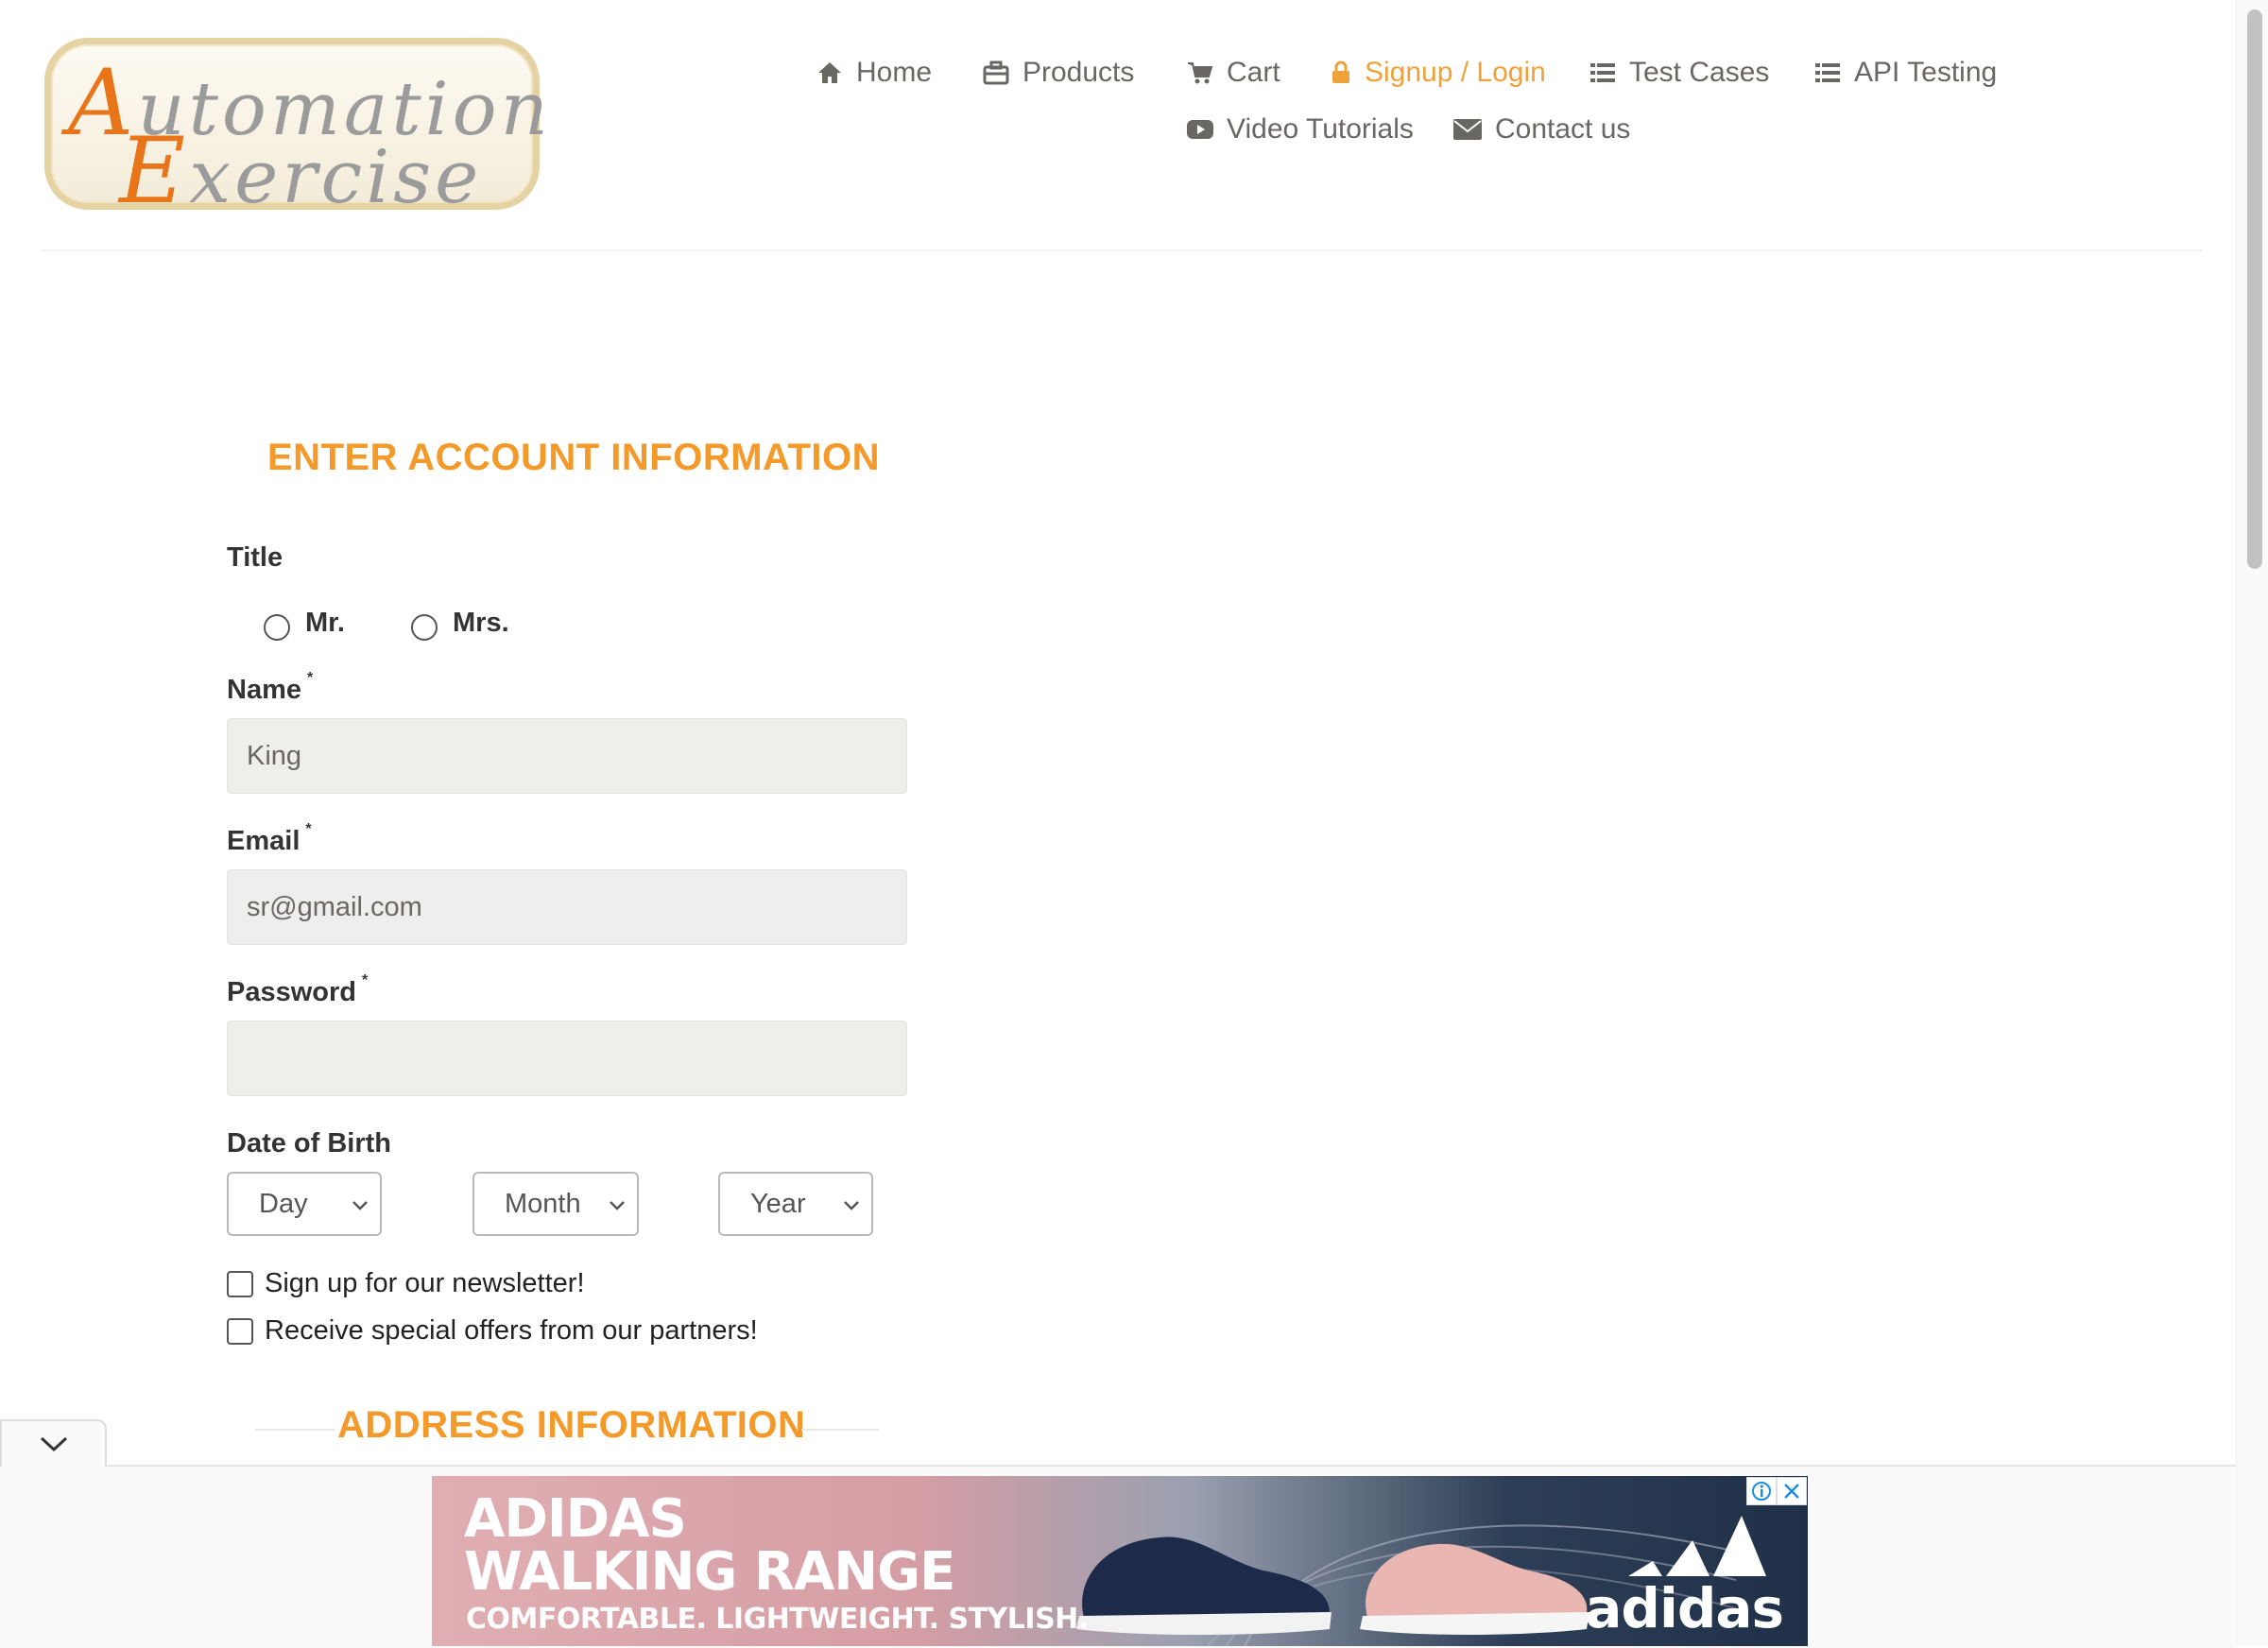 This screenshot has width=2268, height=1648. Describe the element at coordinates (829, 72) in the screenshot. I see `home-icon` at that location.